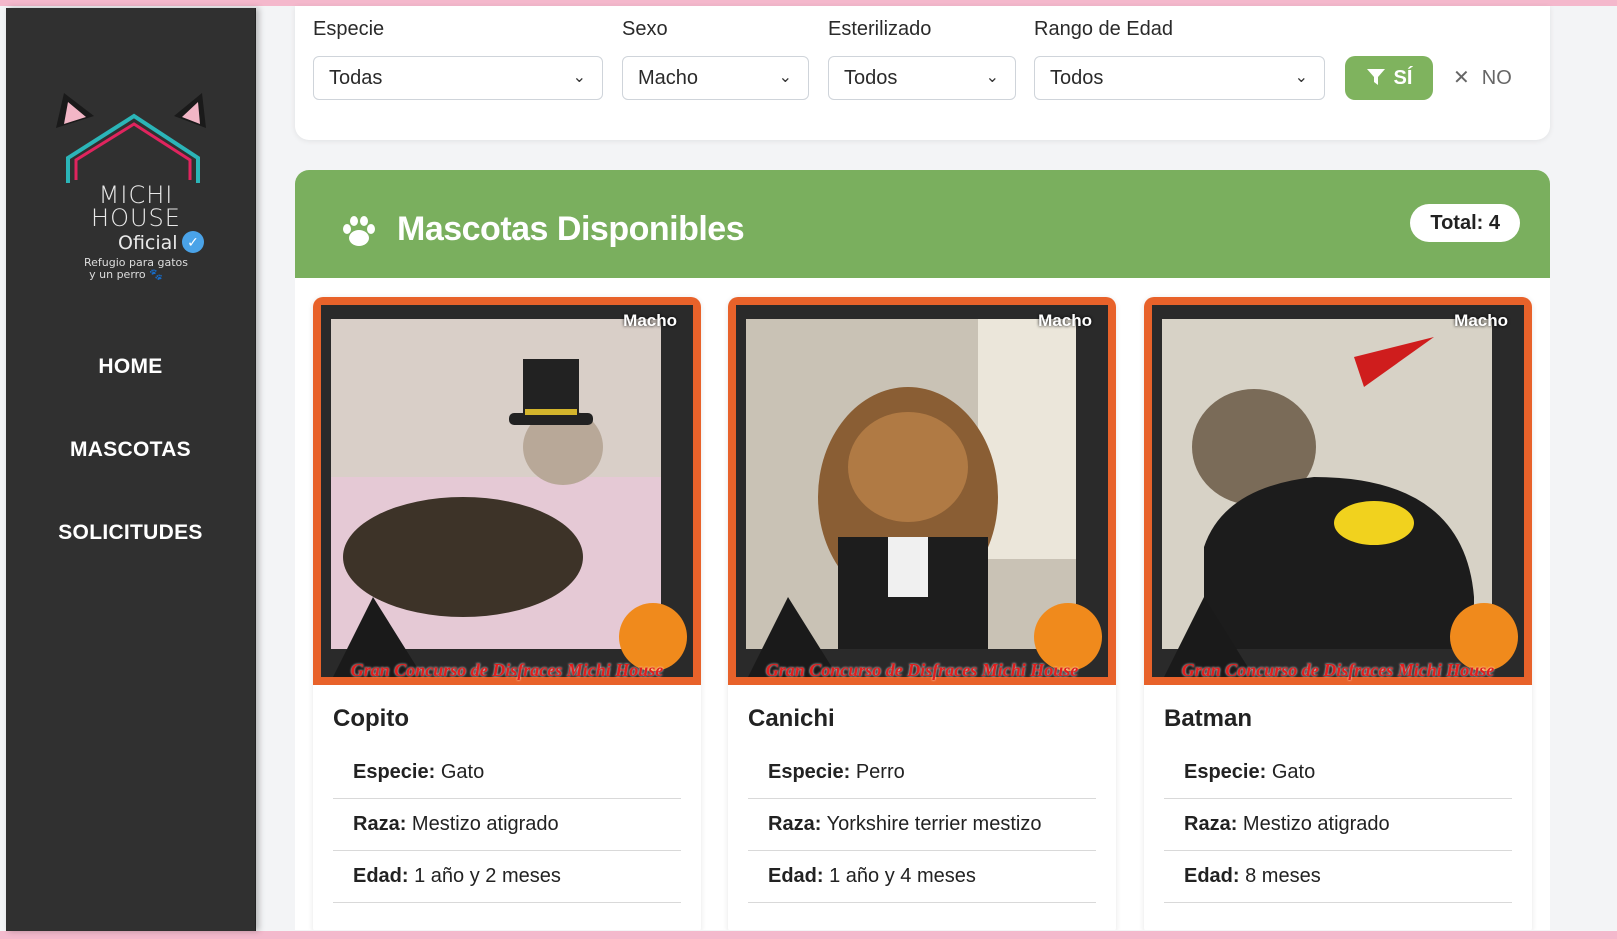 Image resolution: width=1617 pixels, height=939 pixels. I want to click on close-icon: ✕, so click(1461, 78).